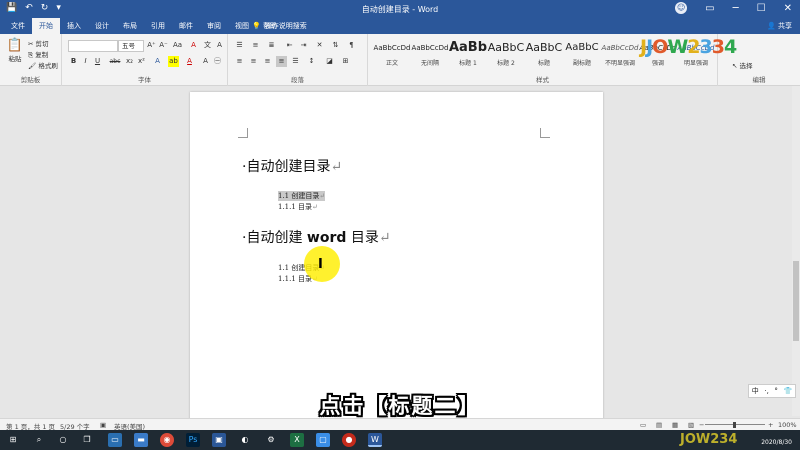 Image resolution: width=800 pixels, height=450 pixels. Describe the element at coordinates (506, 47) in the screenshot. I see `style-sample: AaBbC` at that location.